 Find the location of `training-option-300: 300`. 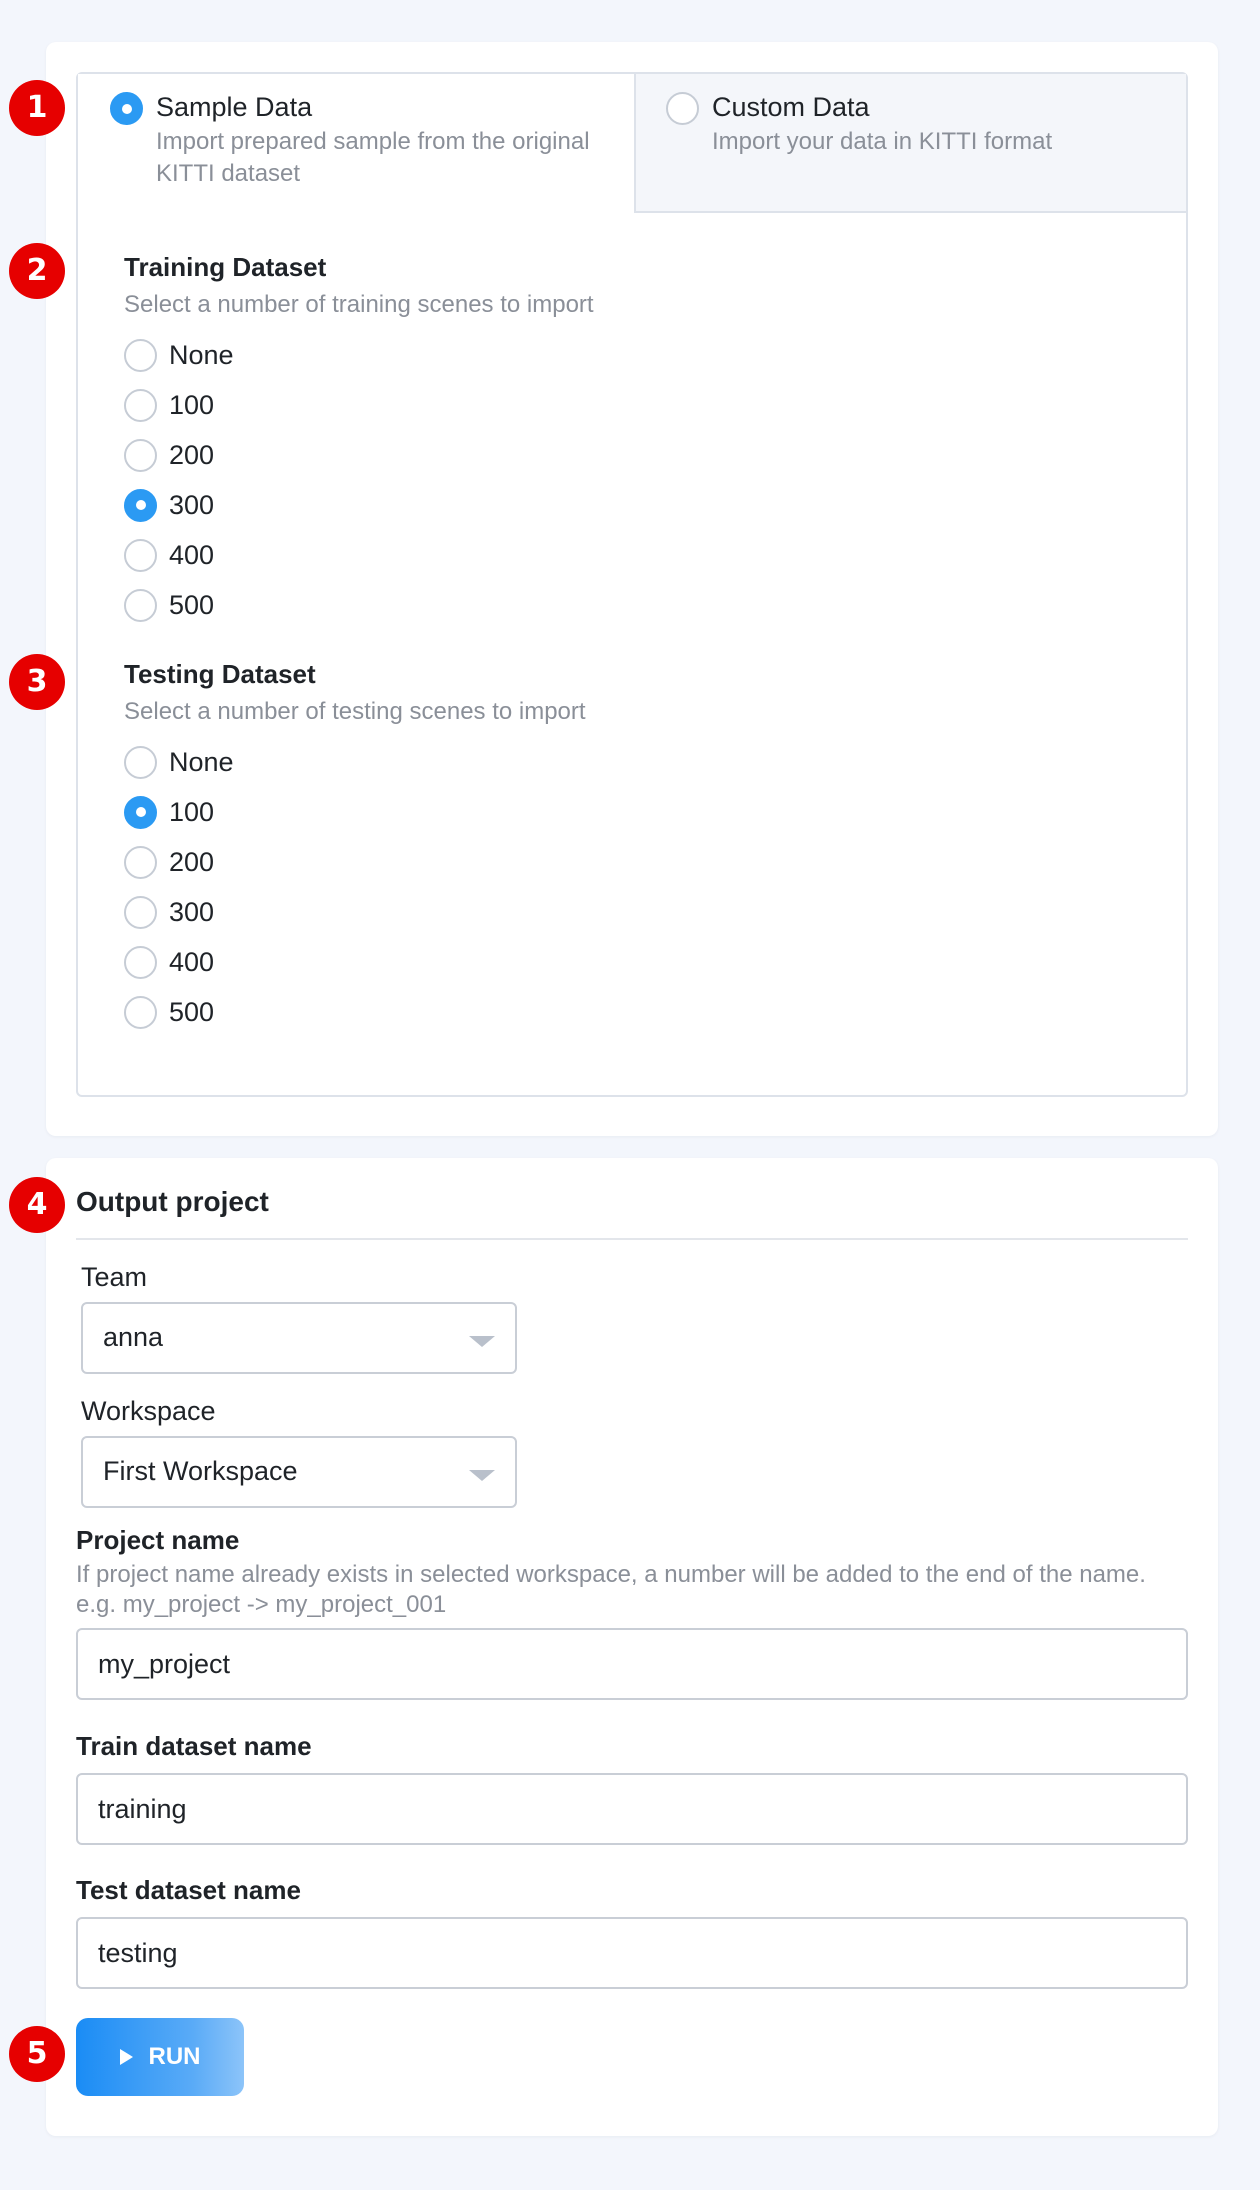

training-option-300: 300 is located at coordinates (169, 505).